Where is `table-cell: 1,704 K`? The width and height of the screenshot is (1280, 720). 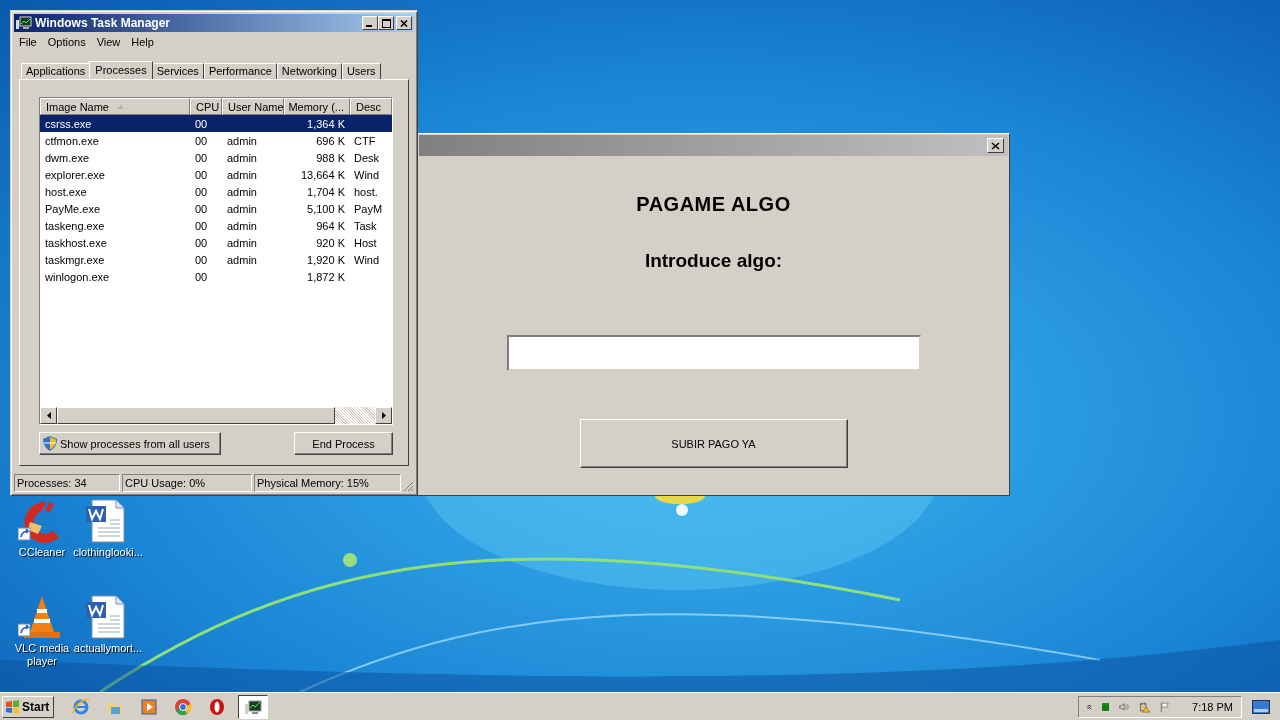
table-cell: 1,704 K is located at coordinates (317, 191).